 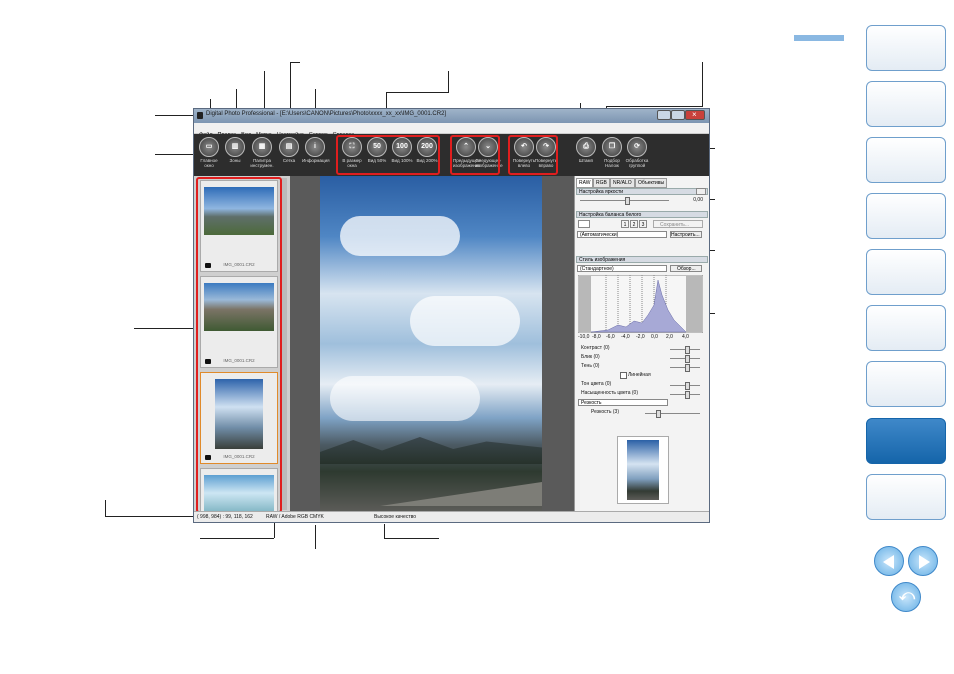 What do you see at coordinates (316, 150) in the screenshot?
I see `toolbar-button-info: i Информация` at bounding box center [316, 150].